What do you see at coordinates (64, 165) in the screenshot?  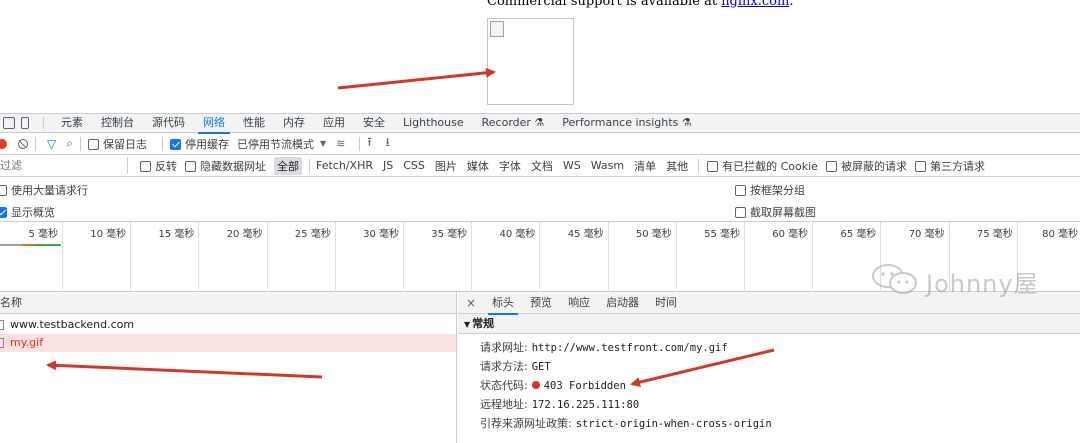 I see `filter-input` at bounding box center [64, 165].